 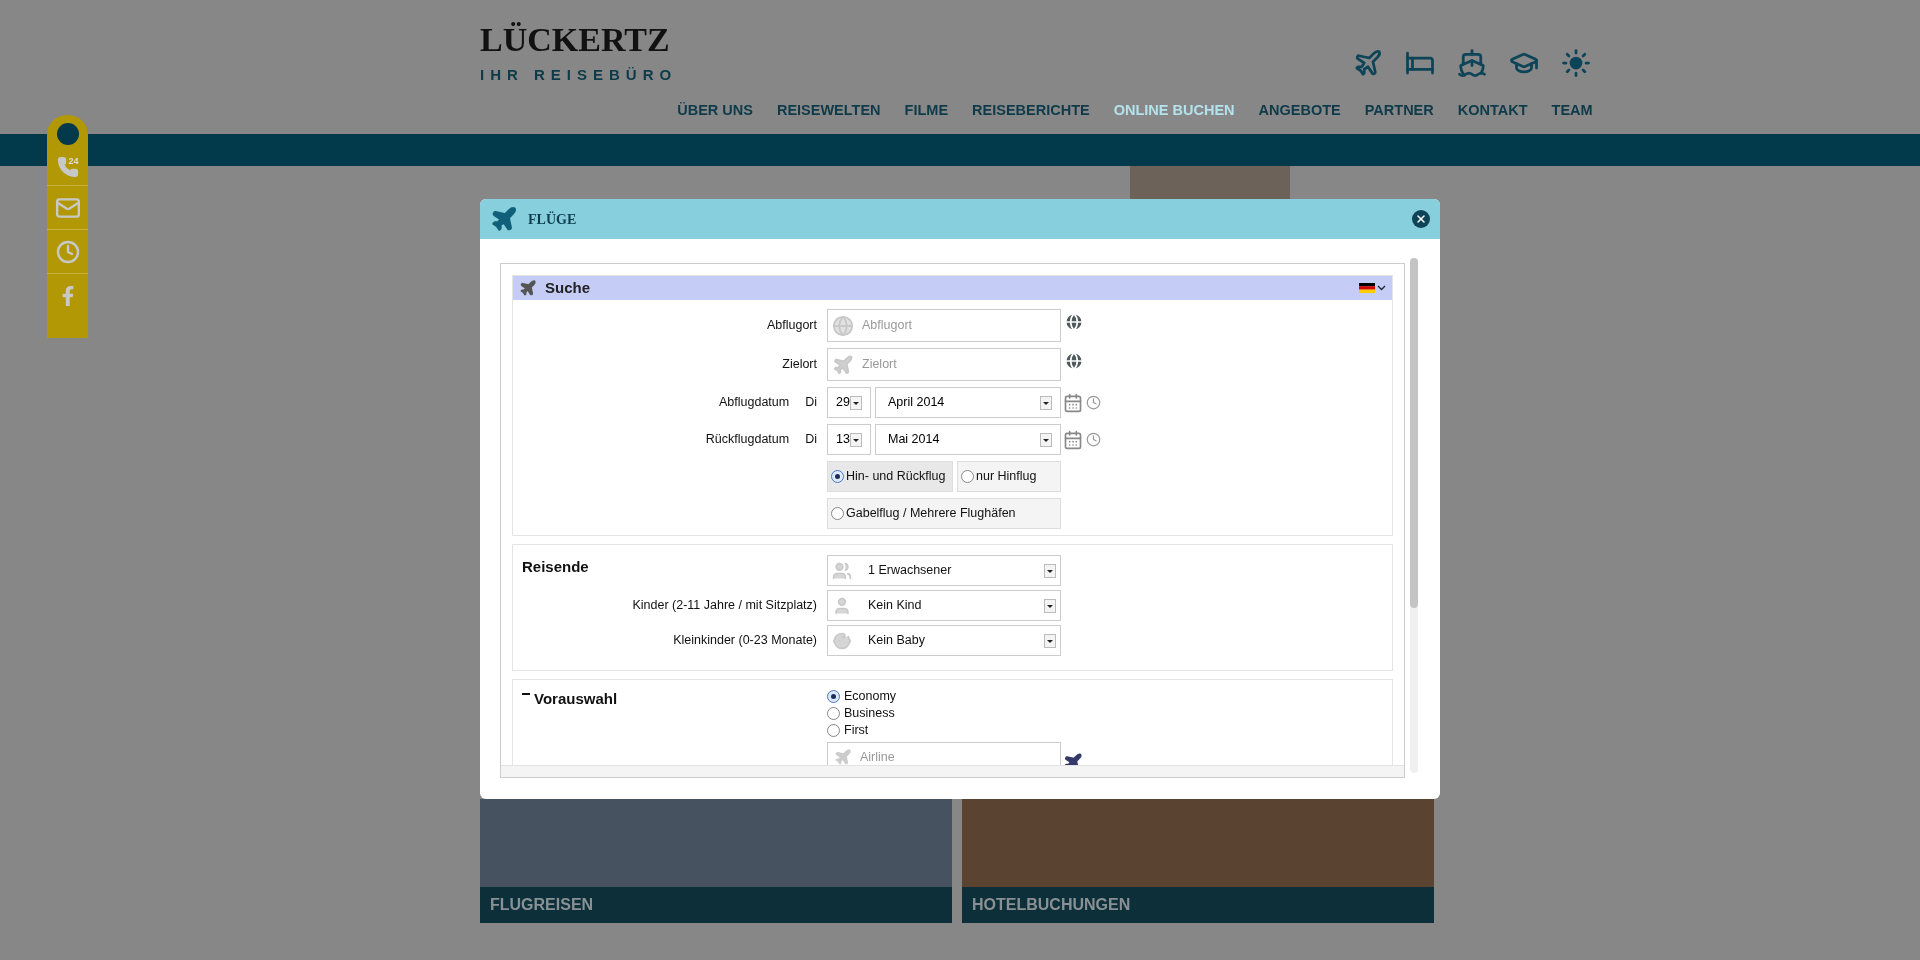 What do you see at coordinates (869, 714) in the screenshot?
I see `radio-label: Business` at bounding box center [869, 714].